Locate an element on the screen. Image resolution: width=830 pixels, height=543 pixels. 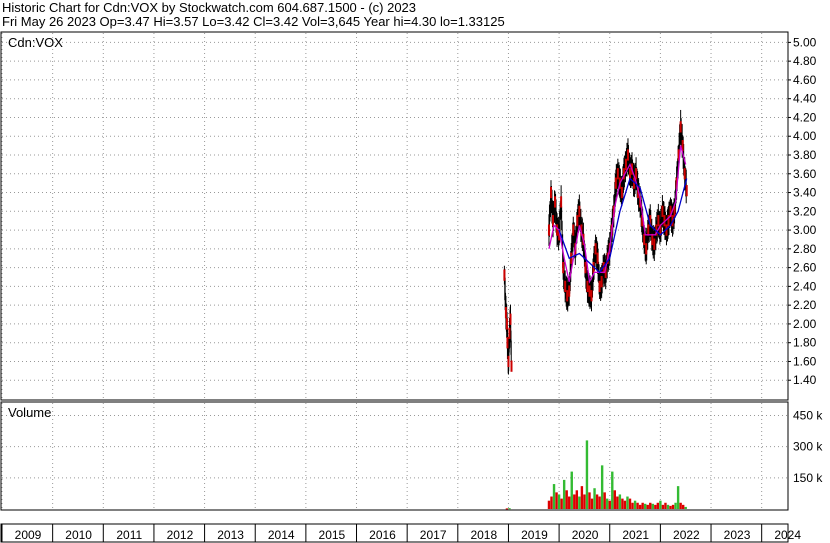
volume-axis: 450 k 300 k 150 k is located at coordinates (808, 446).